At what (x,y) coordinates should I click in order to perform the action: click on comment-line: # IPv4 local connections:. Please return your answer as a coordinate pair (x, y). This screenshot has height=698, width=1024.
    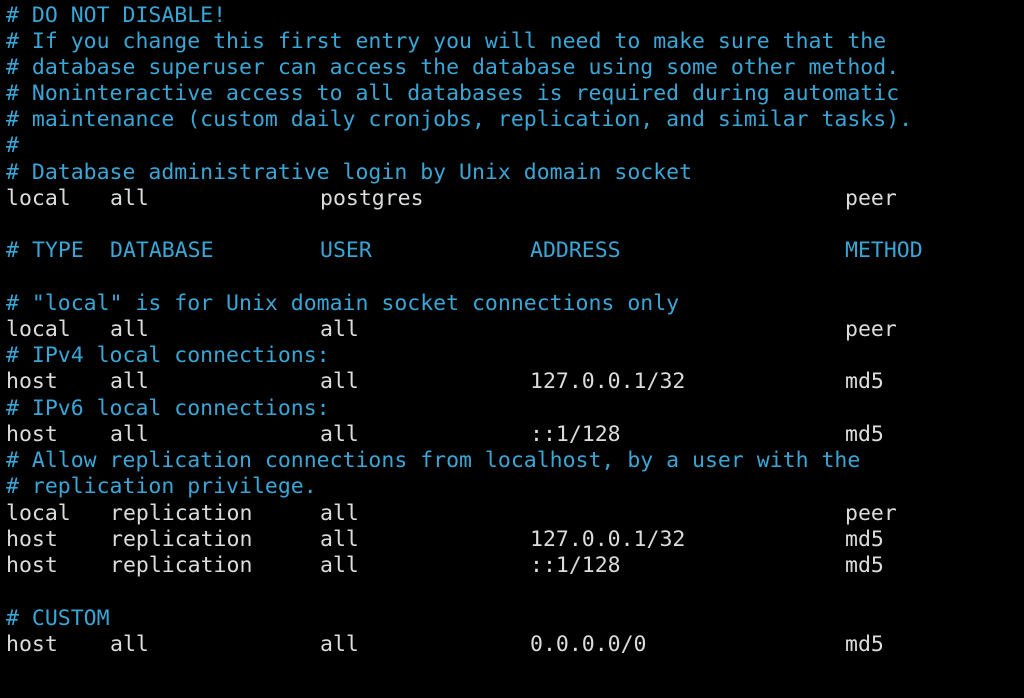
    Looking at the image, I should click on (168, 355).